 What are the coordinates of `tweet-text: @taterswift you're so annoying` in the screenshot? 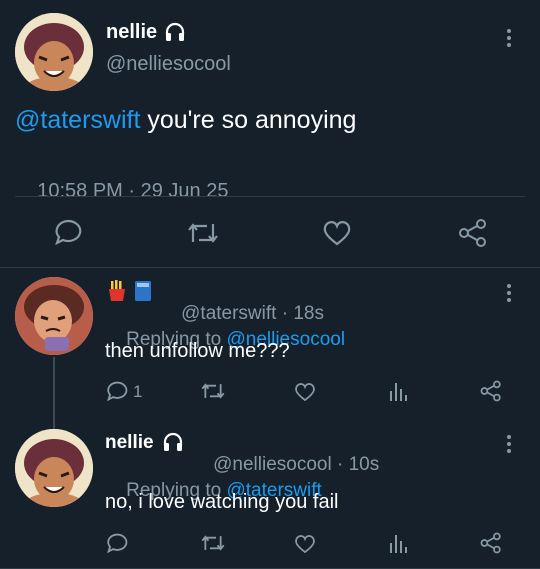 It's located at (185, 120).